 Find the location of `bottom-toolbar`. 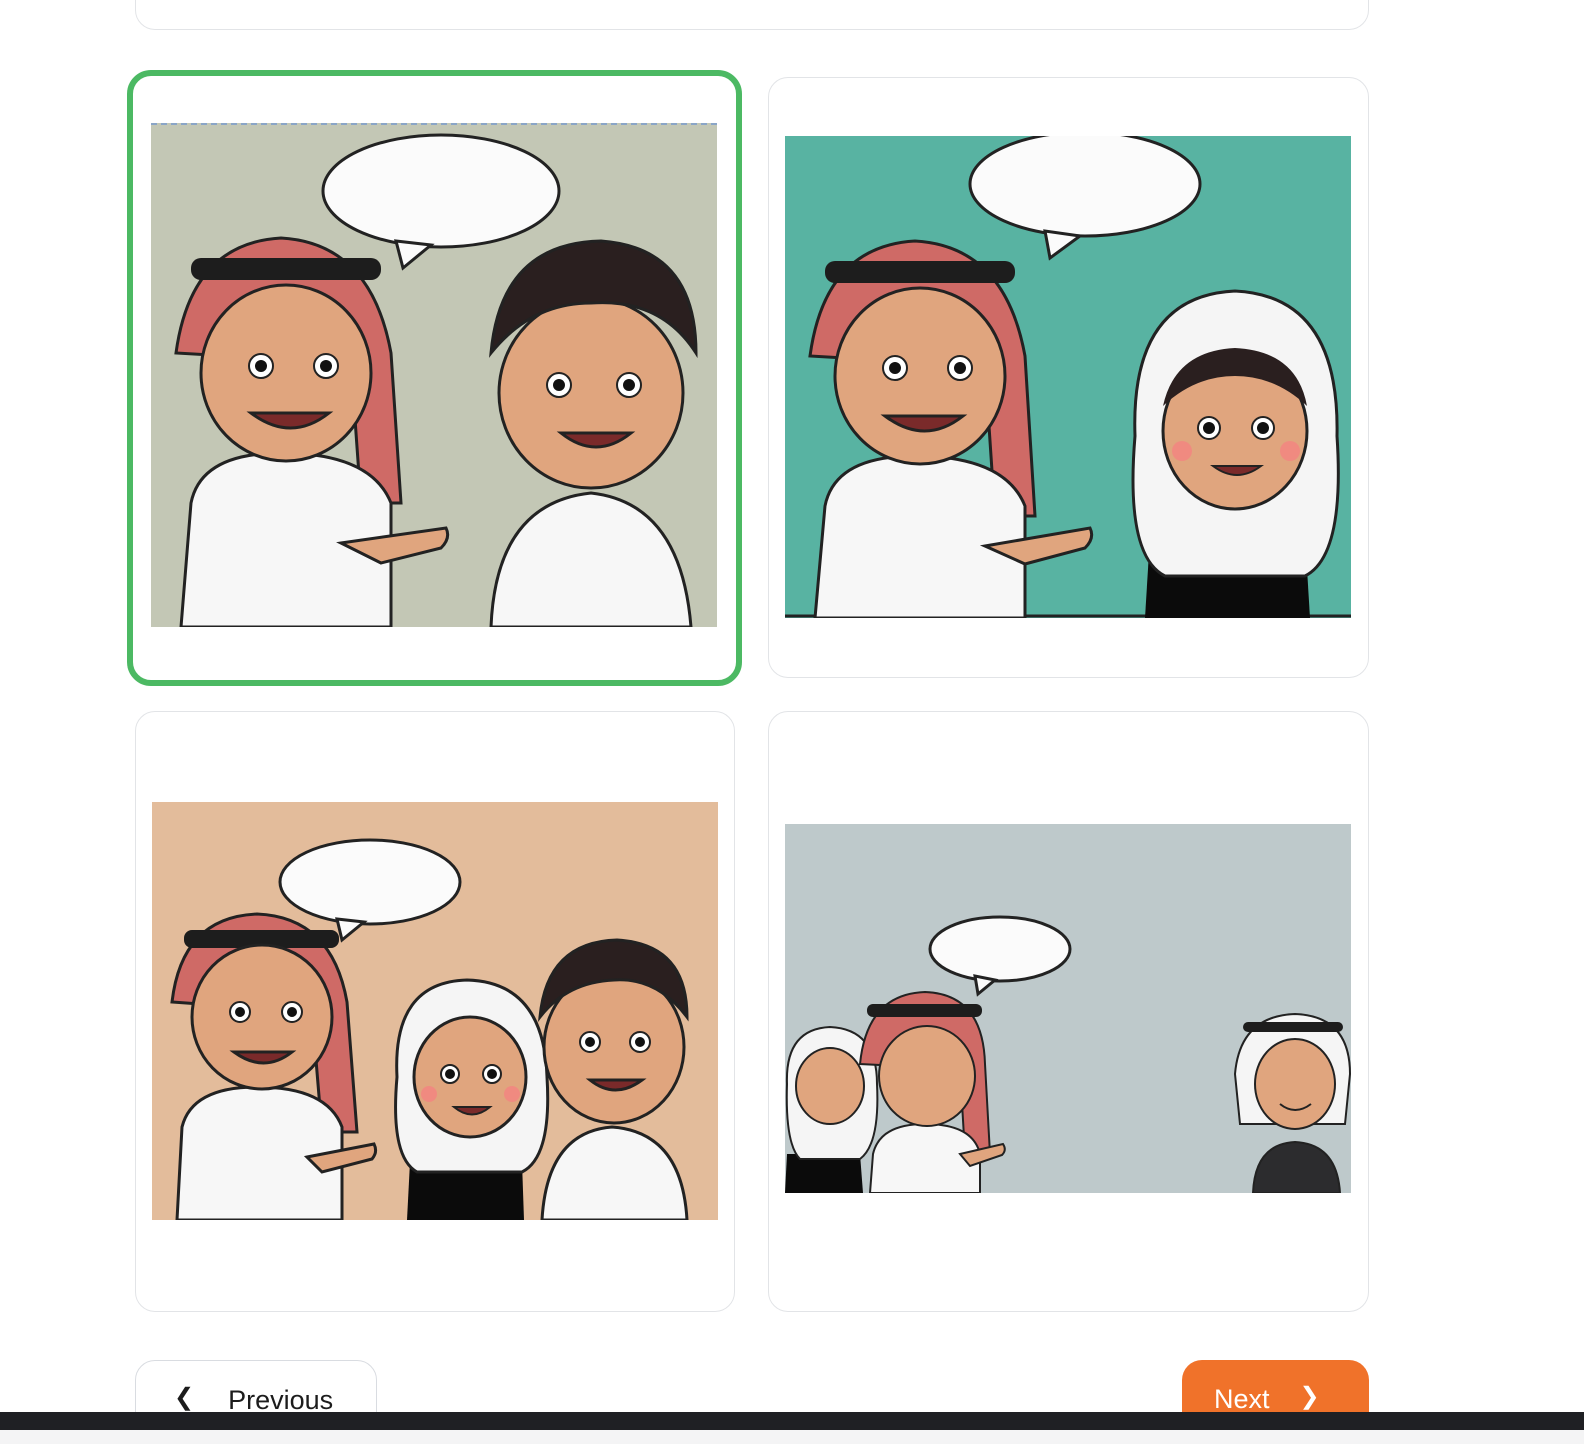

bottom-toolbar is located at coordinates (792, 1428).